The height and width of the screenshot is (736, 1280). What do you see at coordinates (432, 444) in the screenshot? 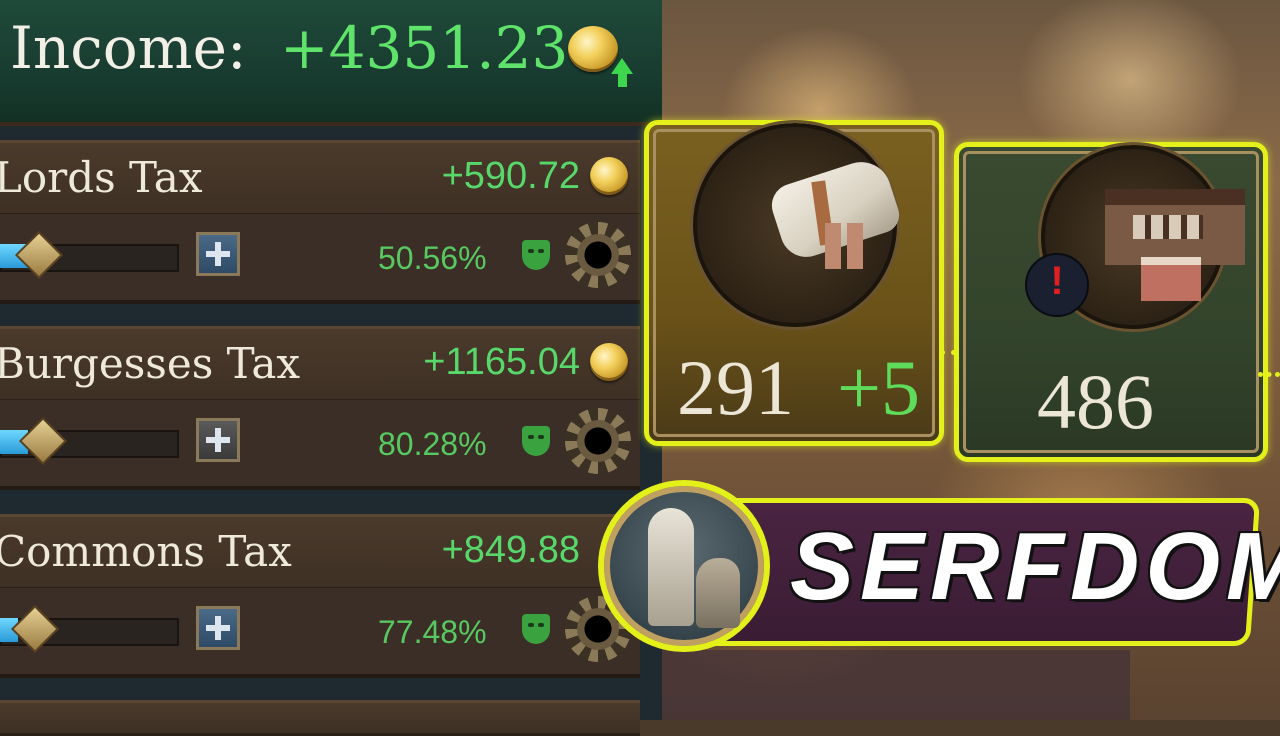
I see `tax-percent: 80.28%` at bounding box center [432, 444].